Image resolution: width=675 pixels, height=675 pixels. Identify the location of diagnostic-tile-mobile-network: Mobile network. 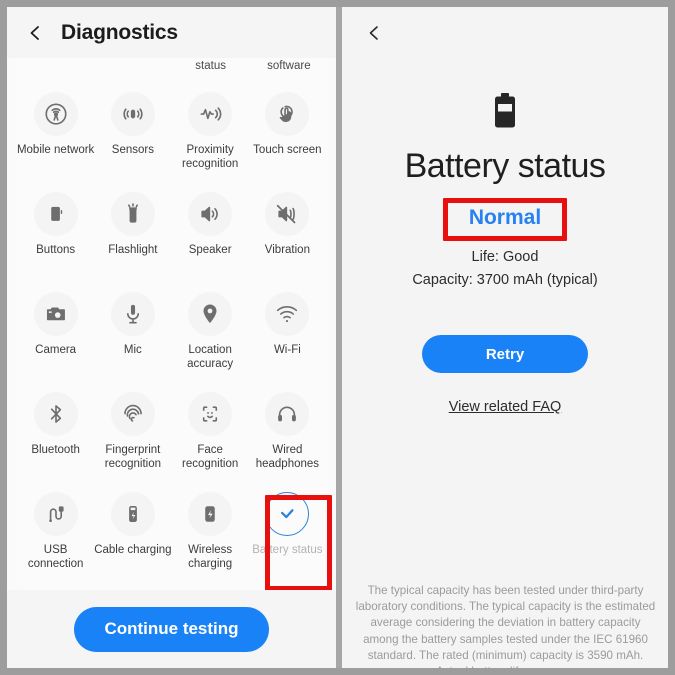
(55, 133).